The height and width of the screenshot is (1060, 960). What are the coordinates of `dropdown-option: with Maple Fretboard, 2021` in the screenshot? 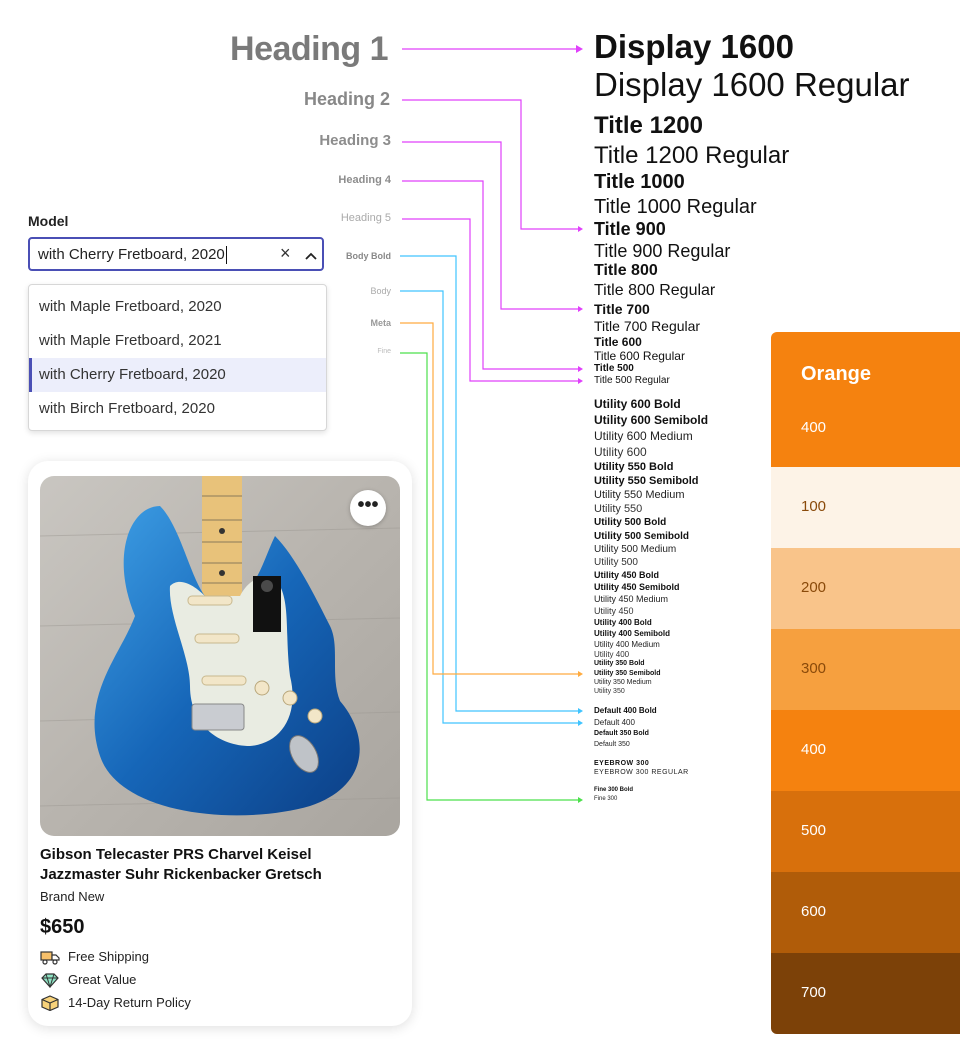 It's located at (177, 341).